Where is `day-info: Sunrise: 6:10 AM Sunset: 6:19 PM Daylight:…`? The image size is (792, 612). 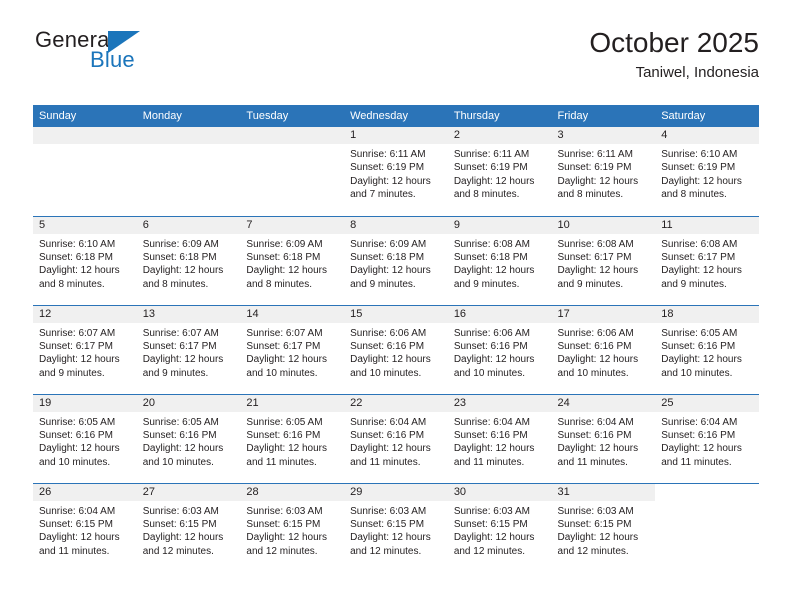
day-info: Sunrise: 6:10 AM Sunset: 6:19 PM Daylight:… is located at coordinates (707, 173).